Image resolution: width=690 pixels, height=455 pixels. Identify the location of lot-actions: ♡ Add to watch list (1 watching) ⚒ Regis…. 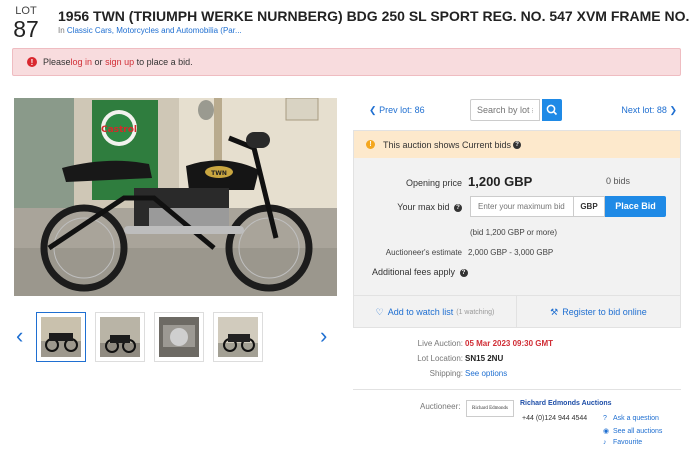
(517, 311).